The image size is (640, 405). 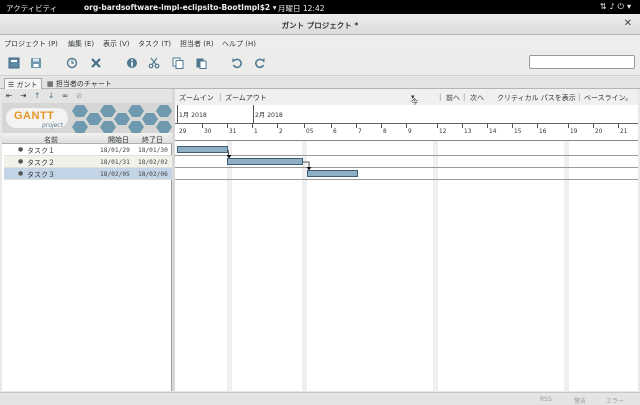 I want to click on tab-resource-chart: ▦ 担当者のチャート, so click(x=79, y=83).